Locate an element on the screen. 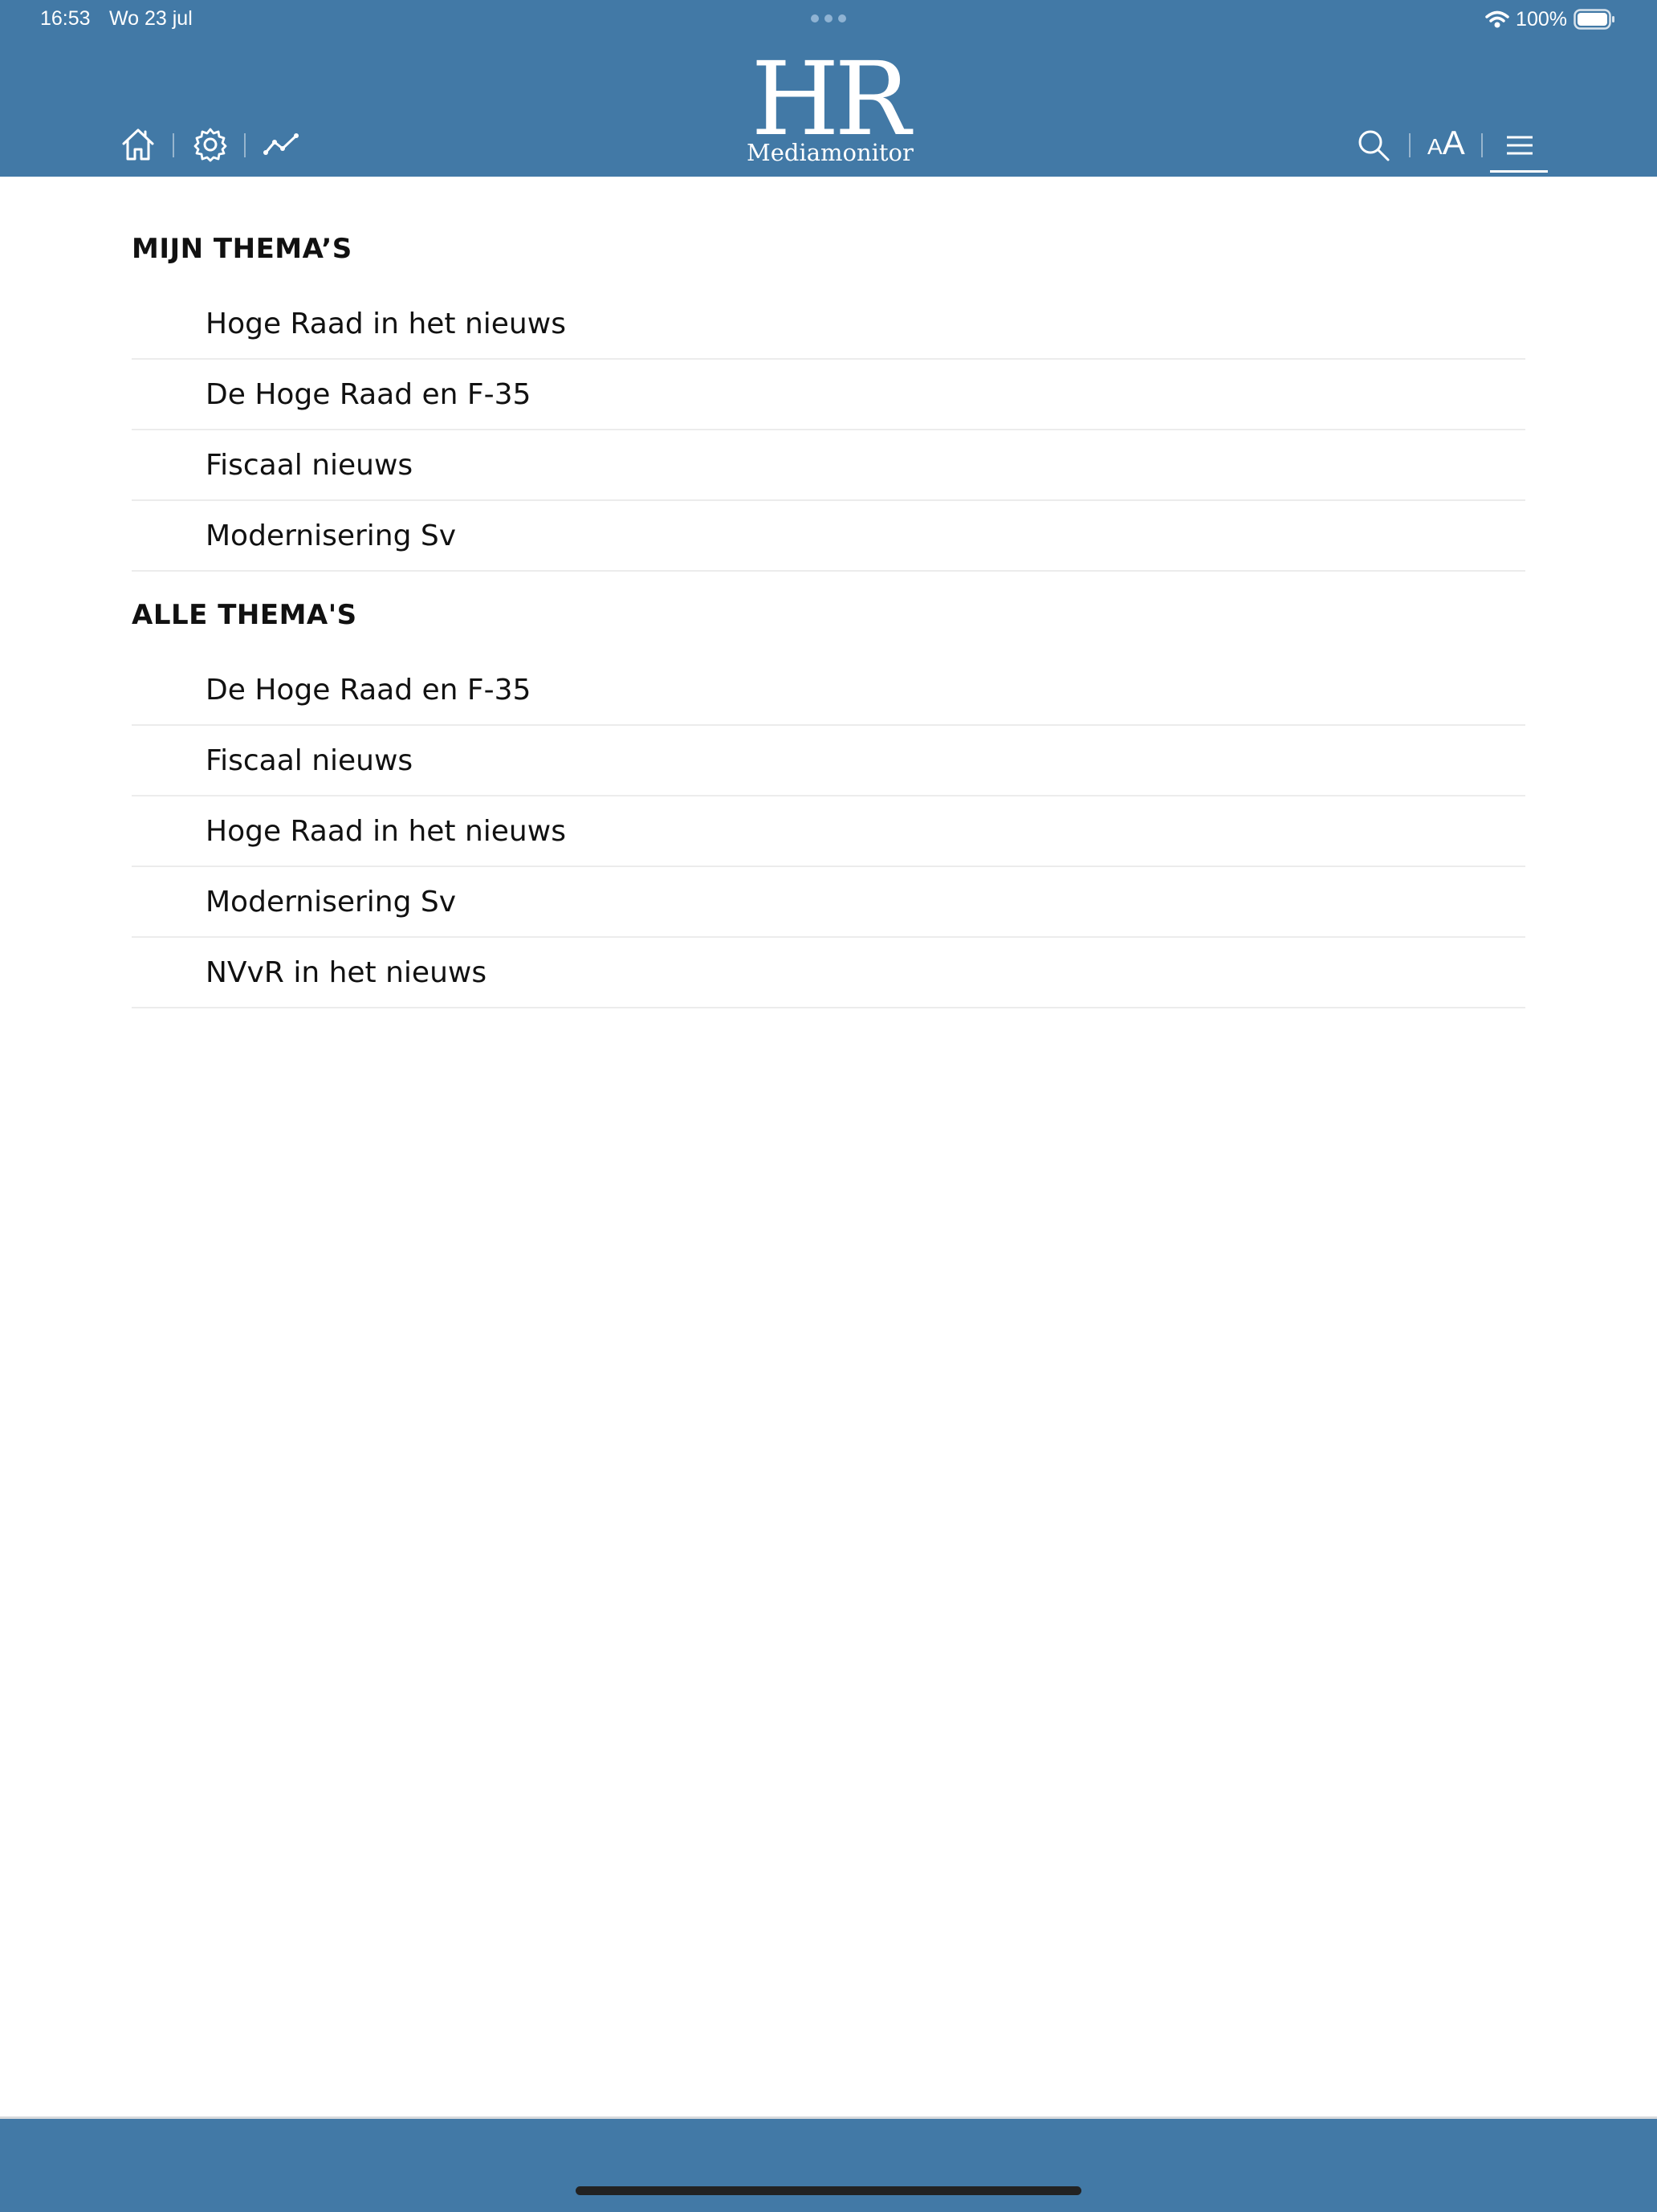 This screenshot has height=2212, width=1657. trend-icon is located at coordinates (281, 144).